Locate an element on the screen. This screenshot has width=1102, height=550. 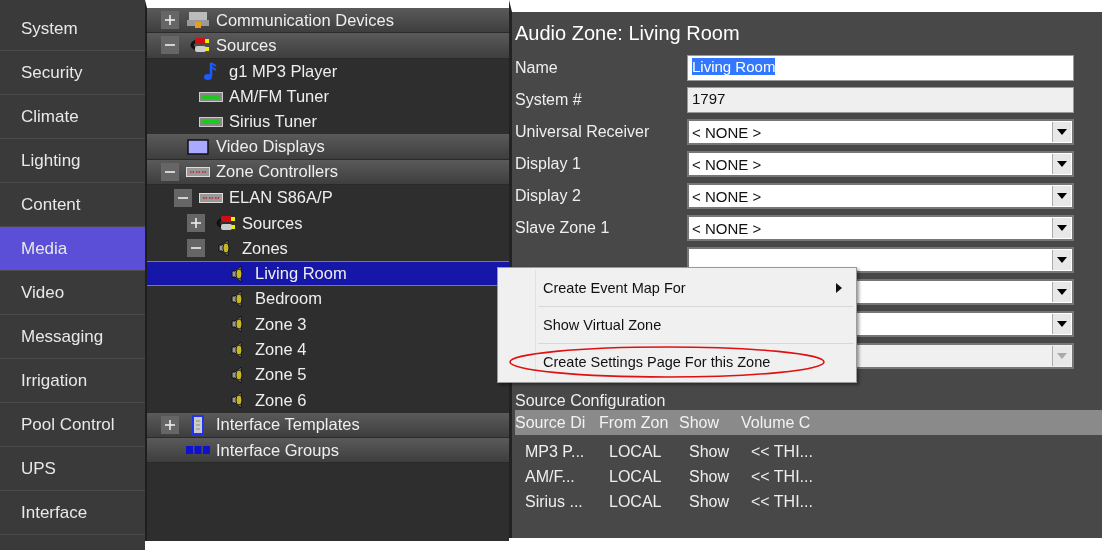
tree-item: Video Displays is located at coordinates (328, 147).